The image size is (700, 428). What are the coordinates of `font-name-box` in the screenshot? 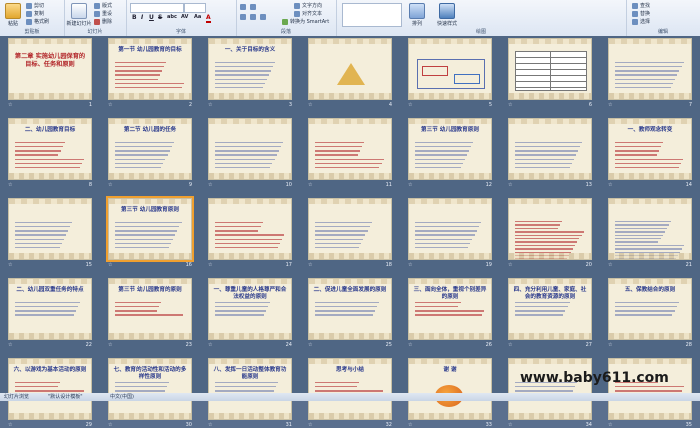 It's located at (157, 8).